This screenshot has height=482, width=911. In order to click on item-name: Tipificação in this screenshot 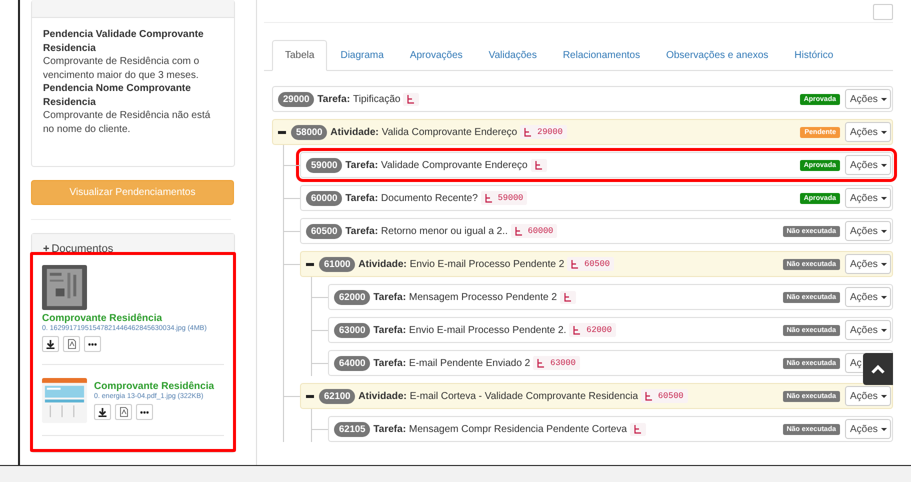, I will do `click(376, 99)`.